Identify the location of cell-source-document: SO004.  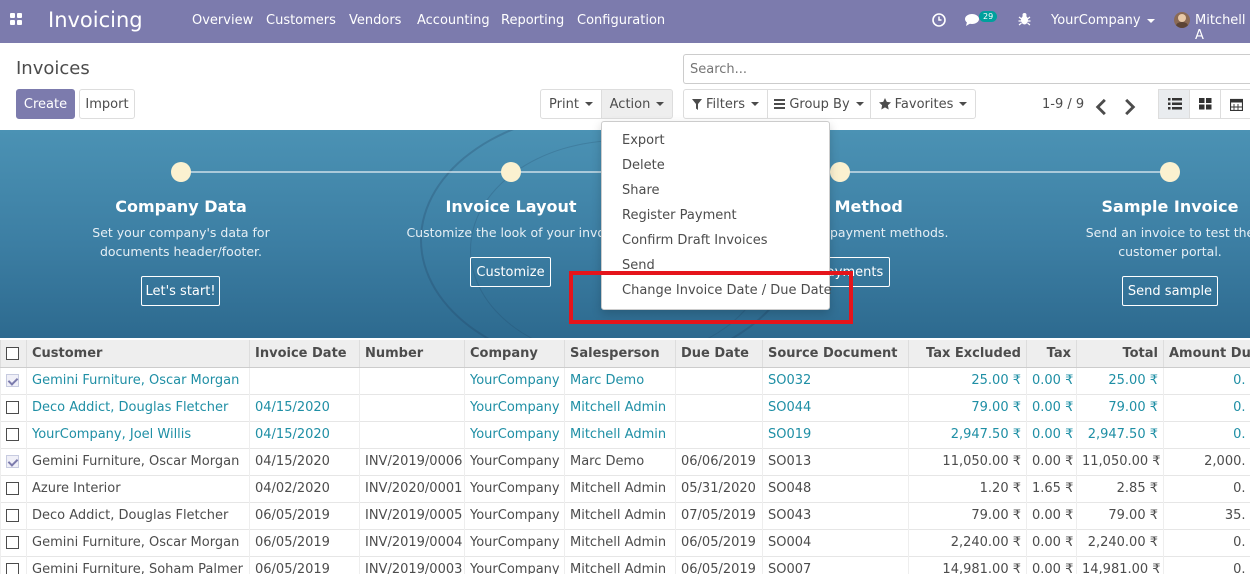
(835, 542).